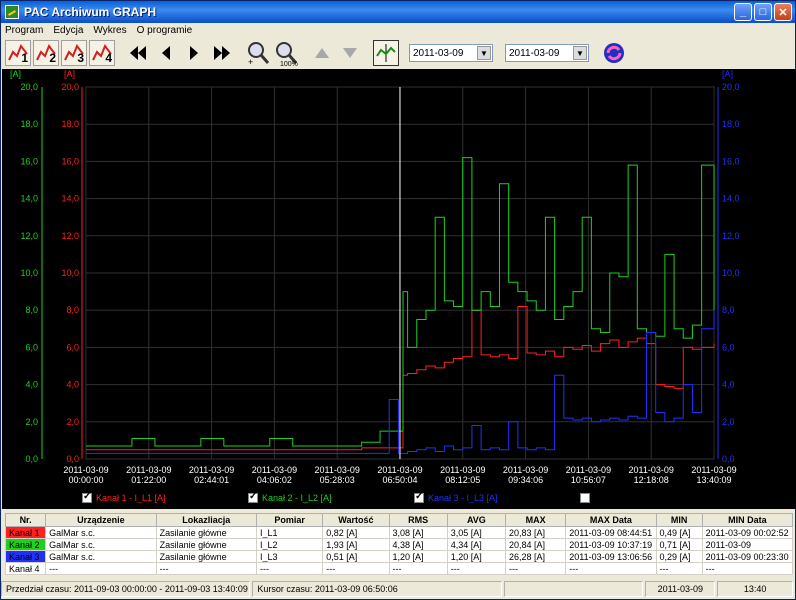 The height and width of the screenshot is (600, 796). I want to click on ch2-checkbox, so click(253, 497).